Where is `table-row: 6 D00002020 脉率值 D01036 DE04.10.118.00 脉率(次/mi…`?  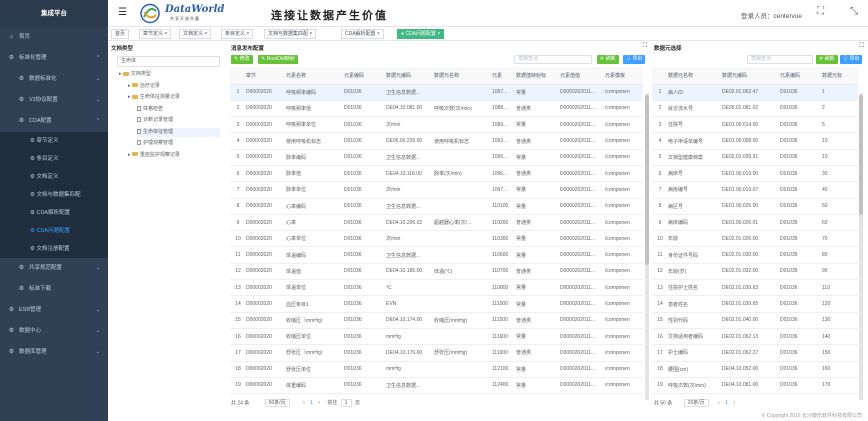 table-row: 6 D00002020 脉率值 D01036 DE04.10.118.00 脉率(次/mi… is located at coordinates (436, 174).